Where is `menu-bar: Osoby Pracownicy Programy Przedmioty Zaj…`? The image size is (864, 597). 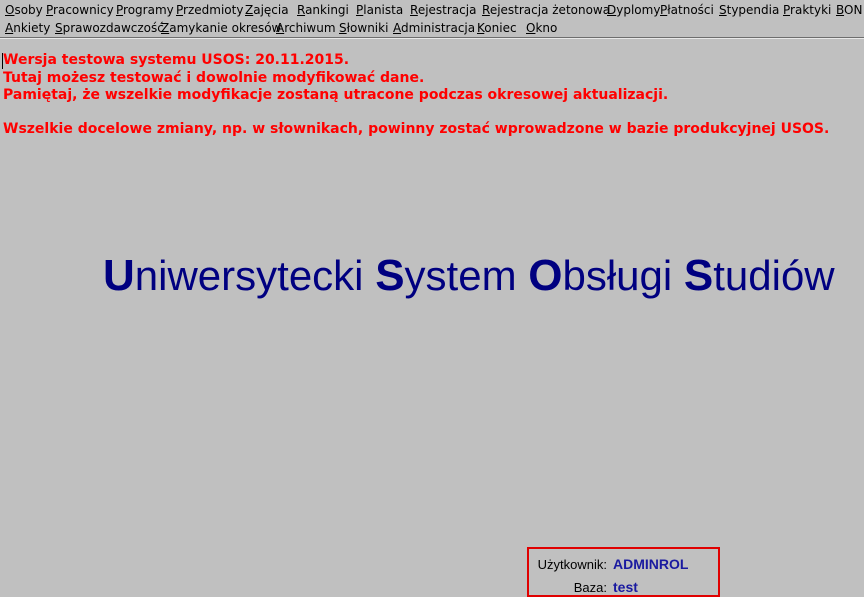 menu-bar: Osoby Pracownicy Programy Przedmioty Zaj… is located at coordinates (432, 19).